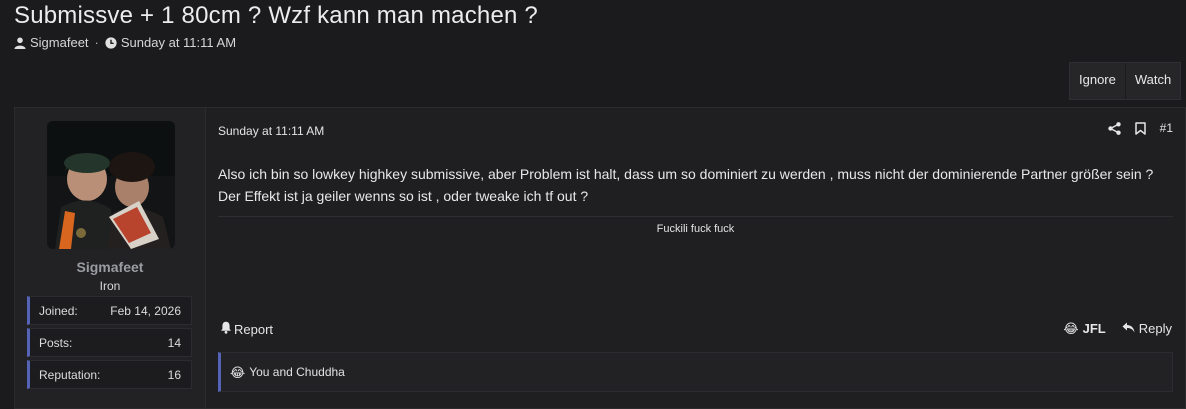 The image size is (1186, 409). What do you see at coordinates (145, 310) in the screenshot?
I see `stat-value: Feb 14, 2026` at bounding box center [145, 310].